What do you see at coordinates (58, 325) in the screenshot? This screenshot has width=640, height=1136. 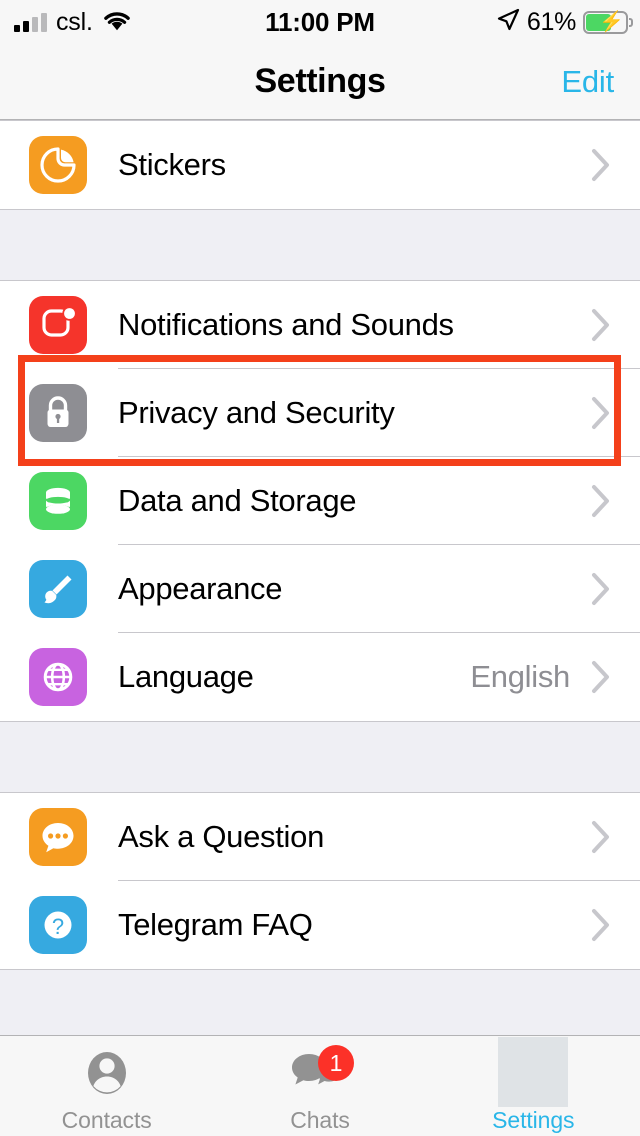 I see `notifications-icon` at bounding box center [58, 325].